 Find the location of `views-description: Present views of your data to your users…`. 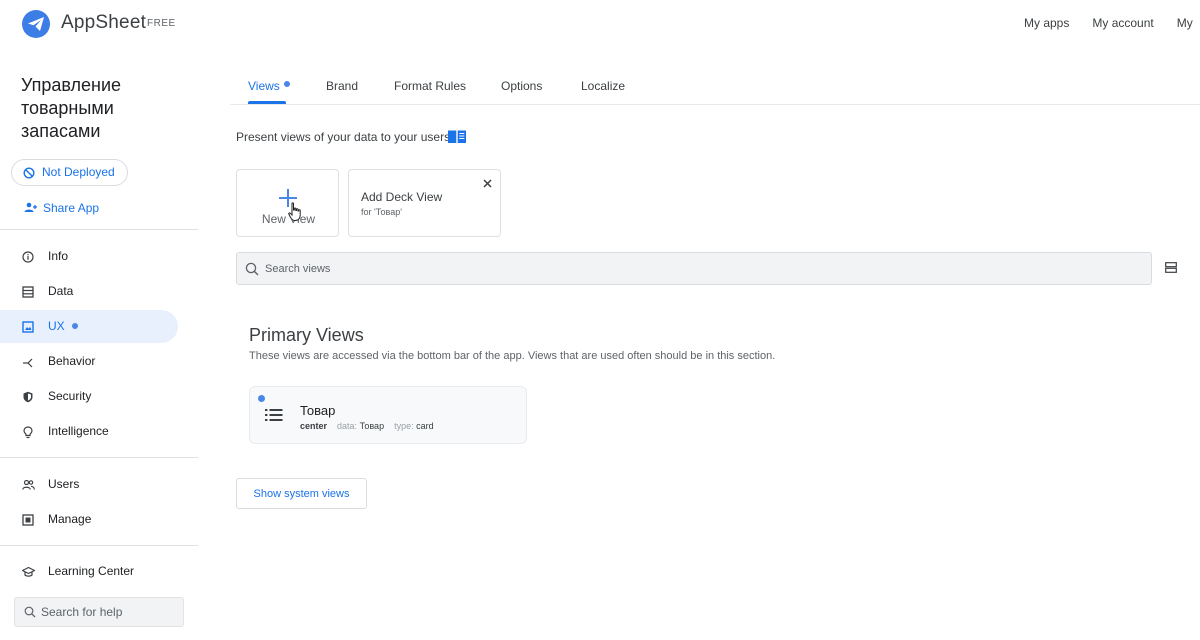

views-description: Present views of your data to your users… is located at coordinates (345, 137).